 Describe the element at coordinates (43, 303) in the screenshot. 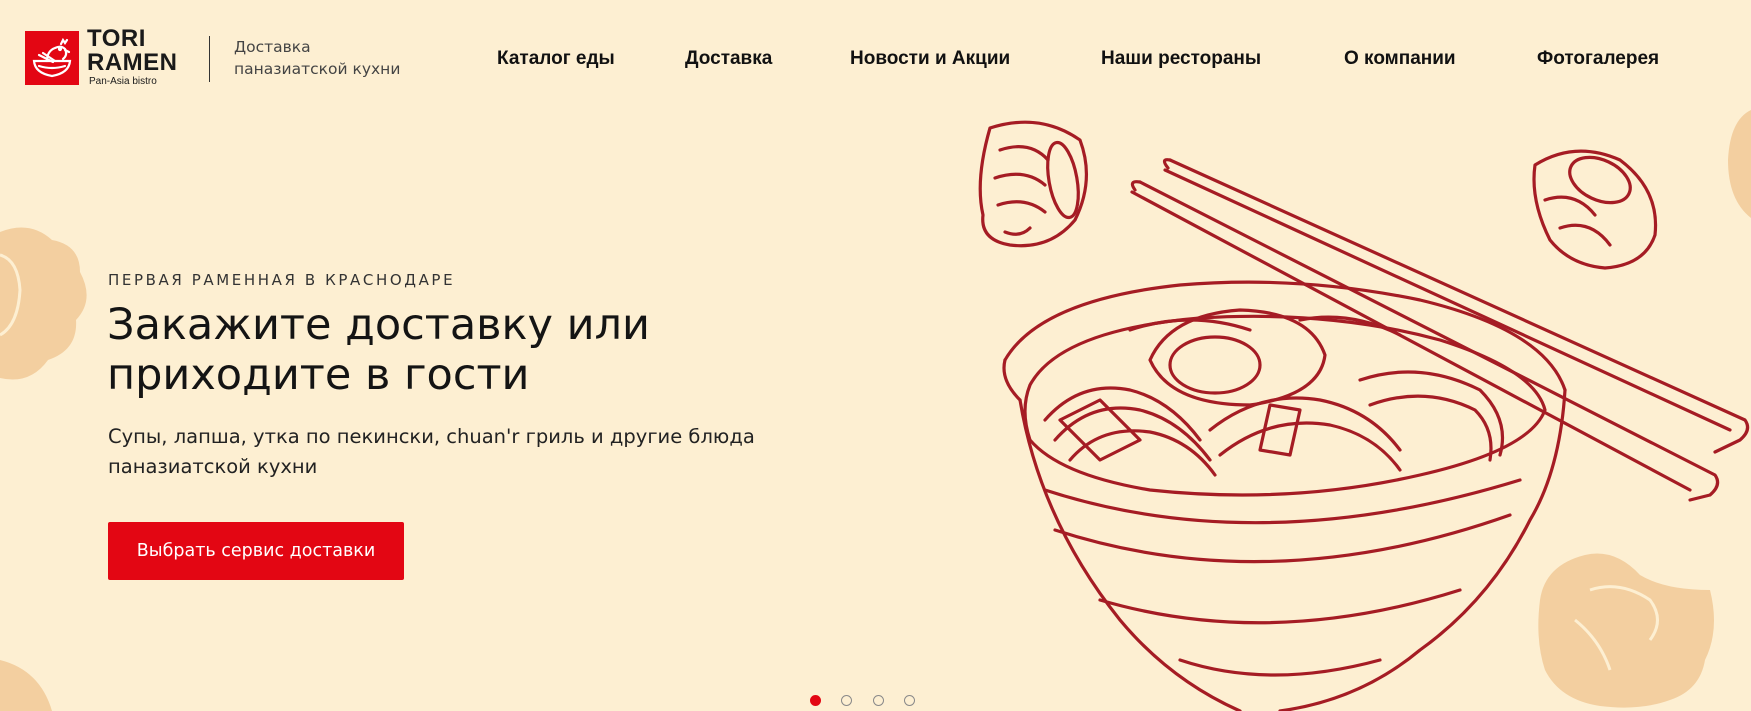

I see `dumpling-decor-left` at that location.